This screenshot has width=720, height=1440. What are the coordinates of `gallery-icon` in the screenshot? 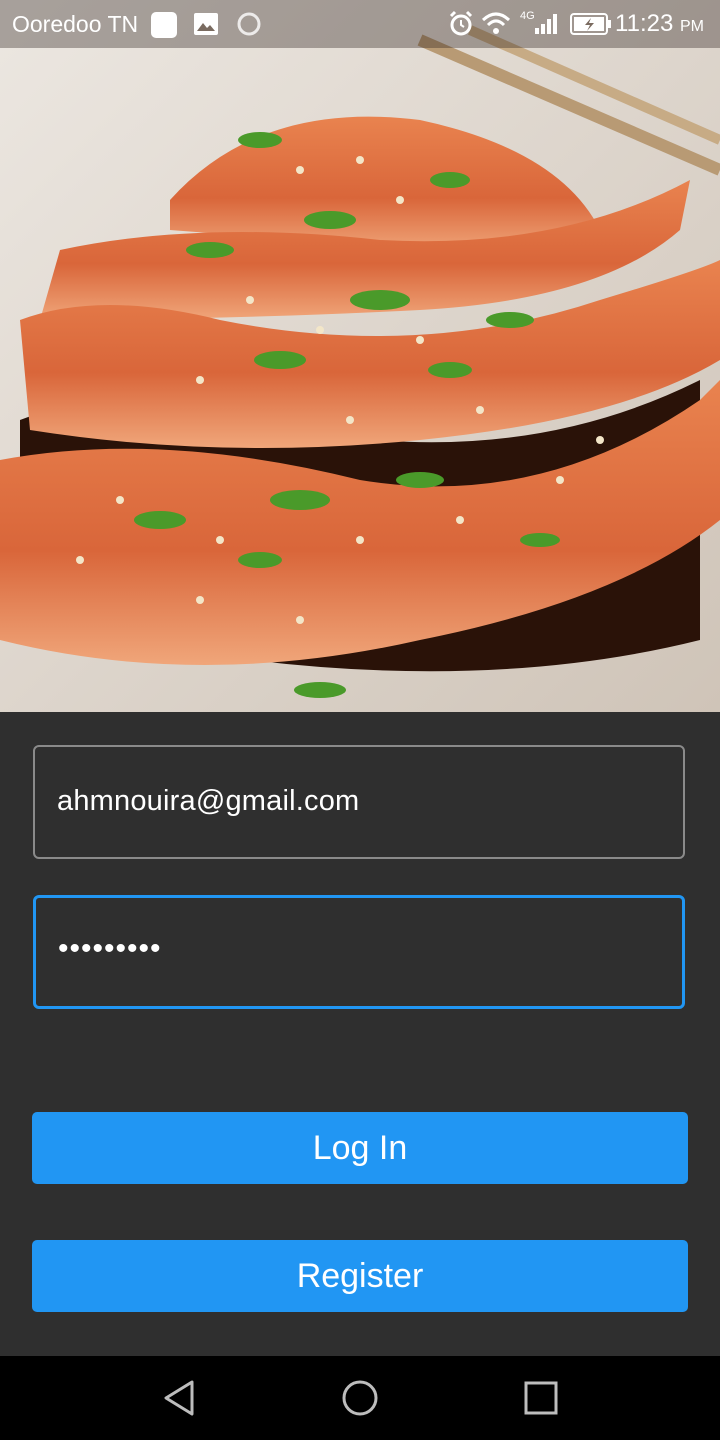 It's located at (206, 26).